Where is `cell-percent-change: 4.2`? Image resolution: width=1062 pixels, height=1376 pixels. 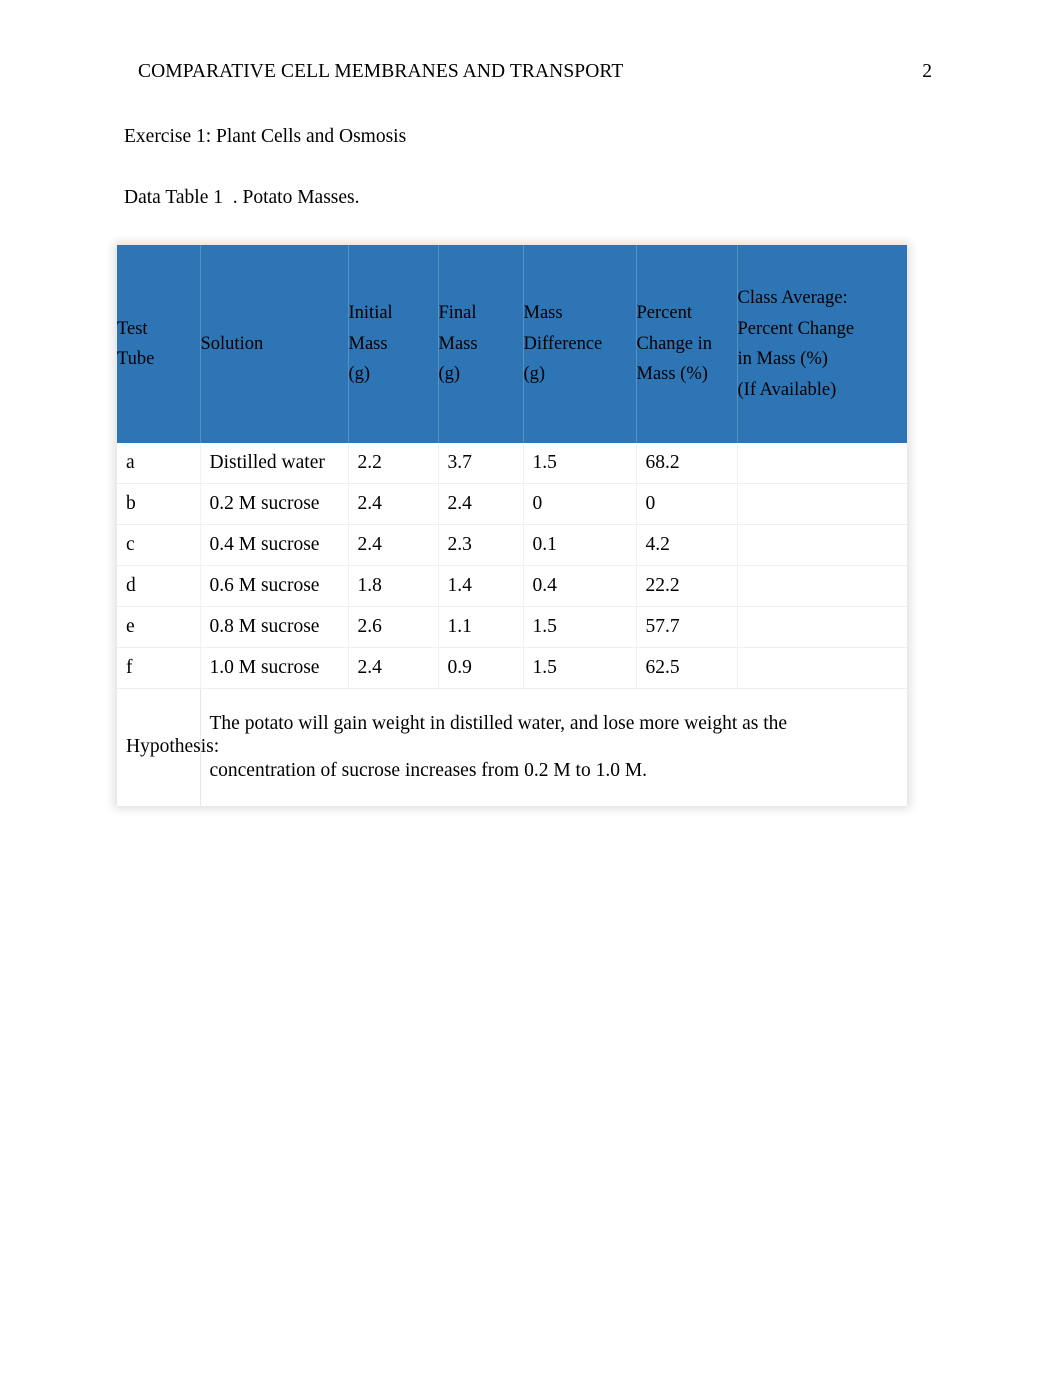
cell-percent-change: 4.2 is located at coordinates (687, 545).